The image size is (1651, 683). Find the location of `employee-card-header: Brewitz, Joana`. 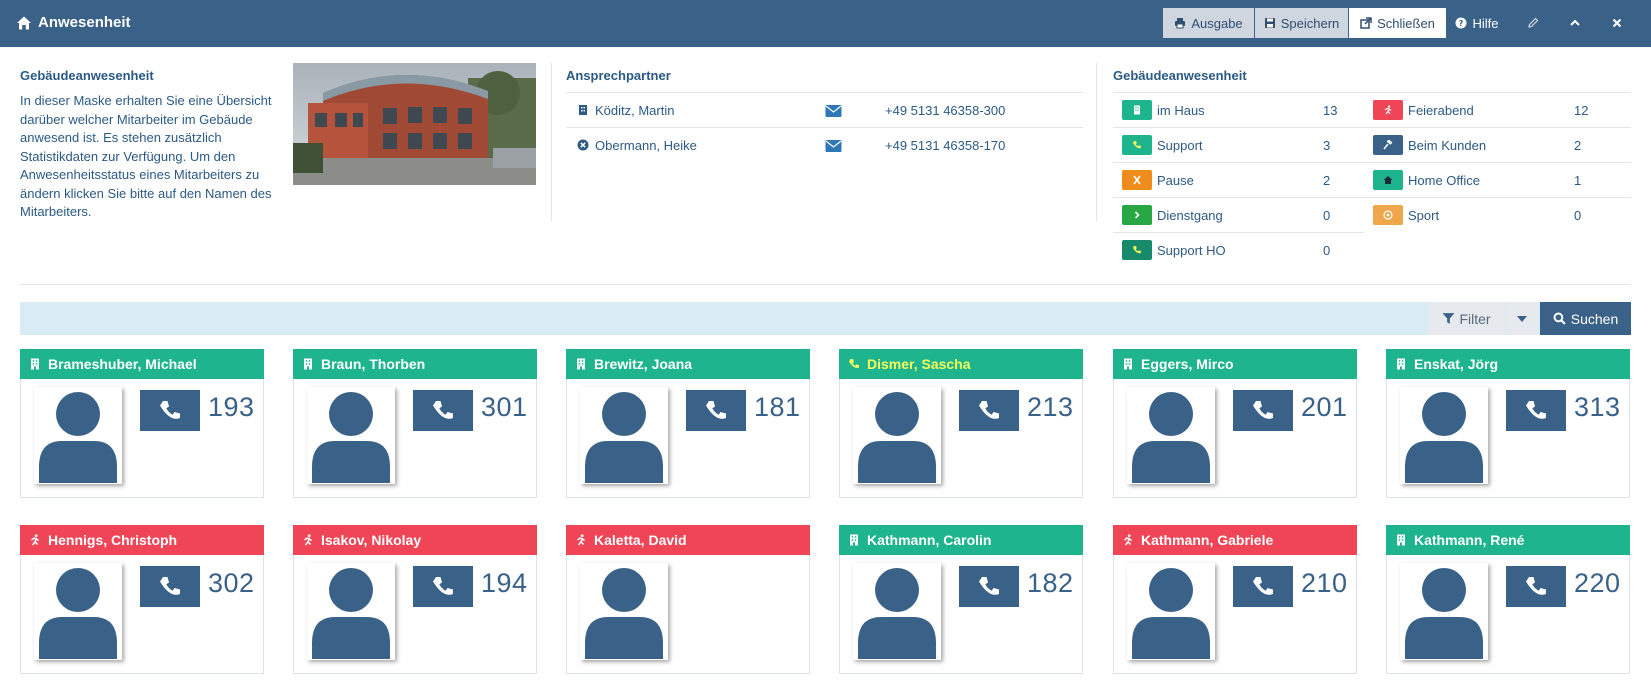

employee-card-header: Brewitz, Joana is located at coordinates (688, 364).